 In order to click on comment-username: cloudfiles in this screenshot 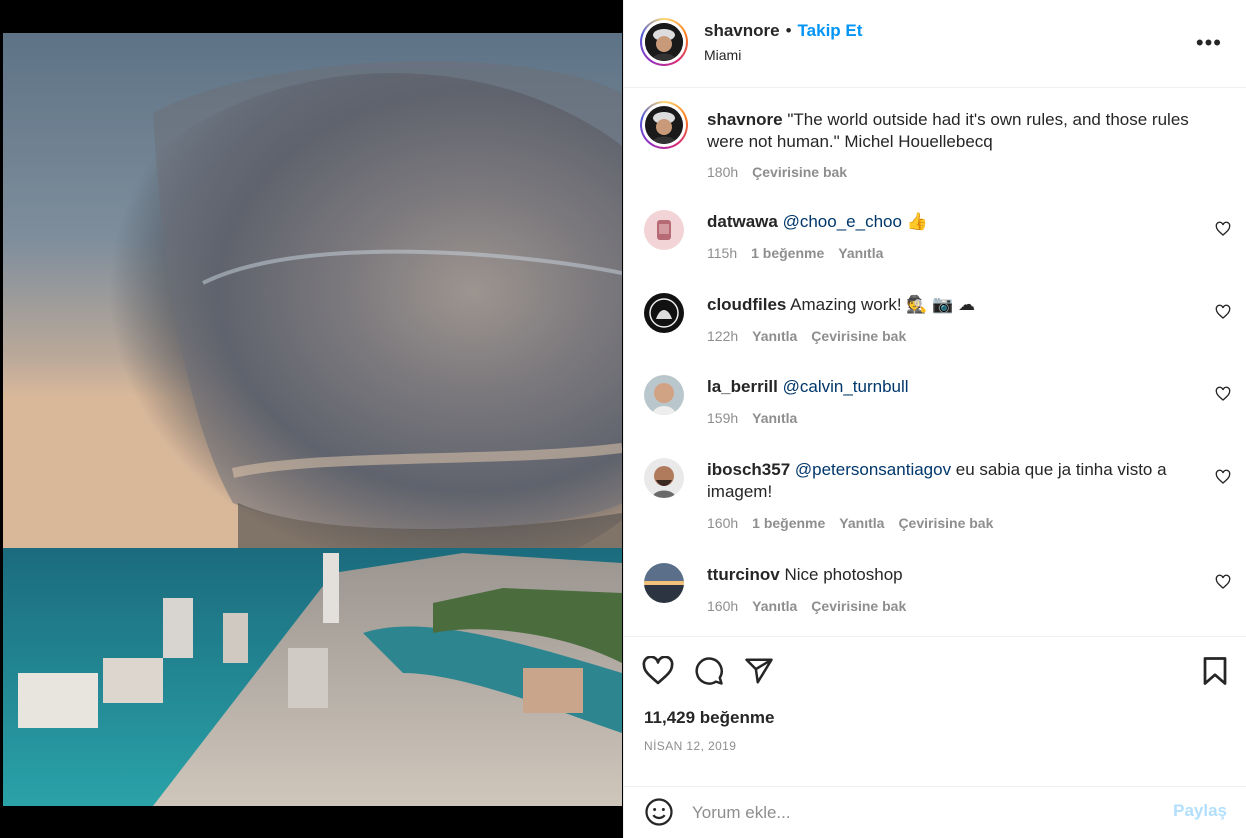, I will do `click(746, 304)`.